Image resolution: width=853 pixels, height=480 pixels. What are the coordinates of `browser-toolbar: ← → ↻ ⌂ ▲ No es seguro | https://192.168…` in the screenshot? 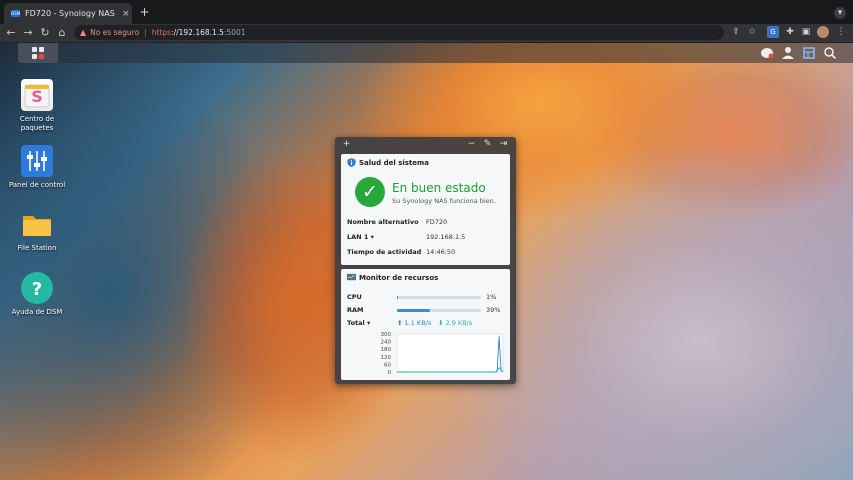 It's located at (426, 33).